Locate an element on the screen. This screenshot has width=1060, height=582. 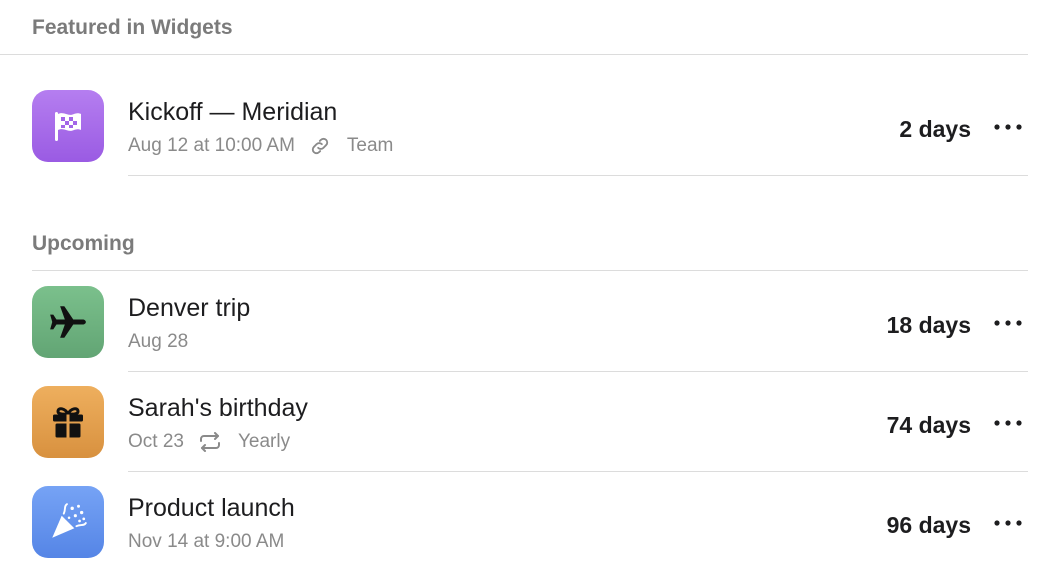
event-date: Aug 12 at 10:00 AM is located at coordinates (211, 145).